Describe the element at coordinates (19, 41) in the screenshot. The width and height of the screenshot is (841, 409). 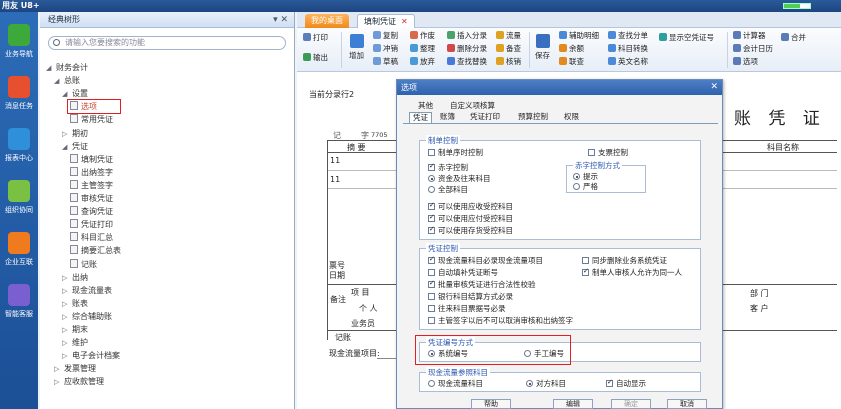
I see `nav-business: 业务导航` at that location.